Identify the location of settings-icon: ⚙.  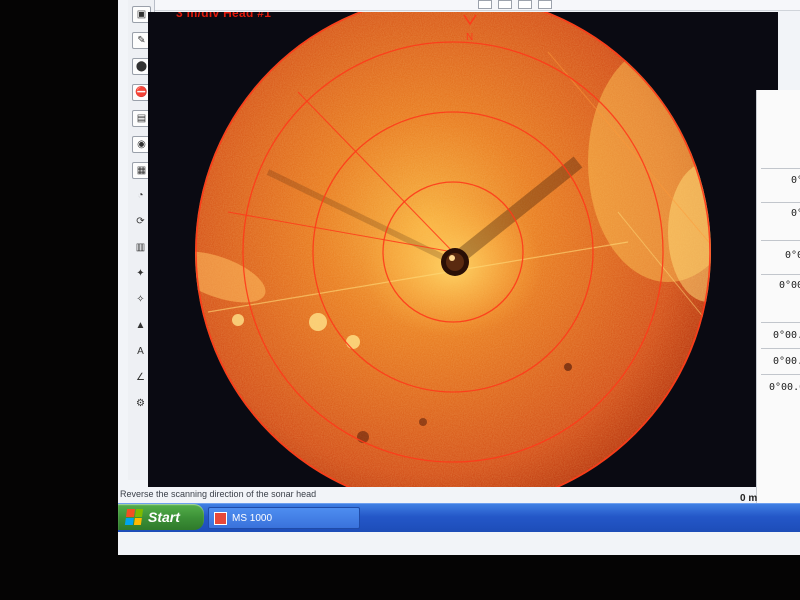
(140, 403).